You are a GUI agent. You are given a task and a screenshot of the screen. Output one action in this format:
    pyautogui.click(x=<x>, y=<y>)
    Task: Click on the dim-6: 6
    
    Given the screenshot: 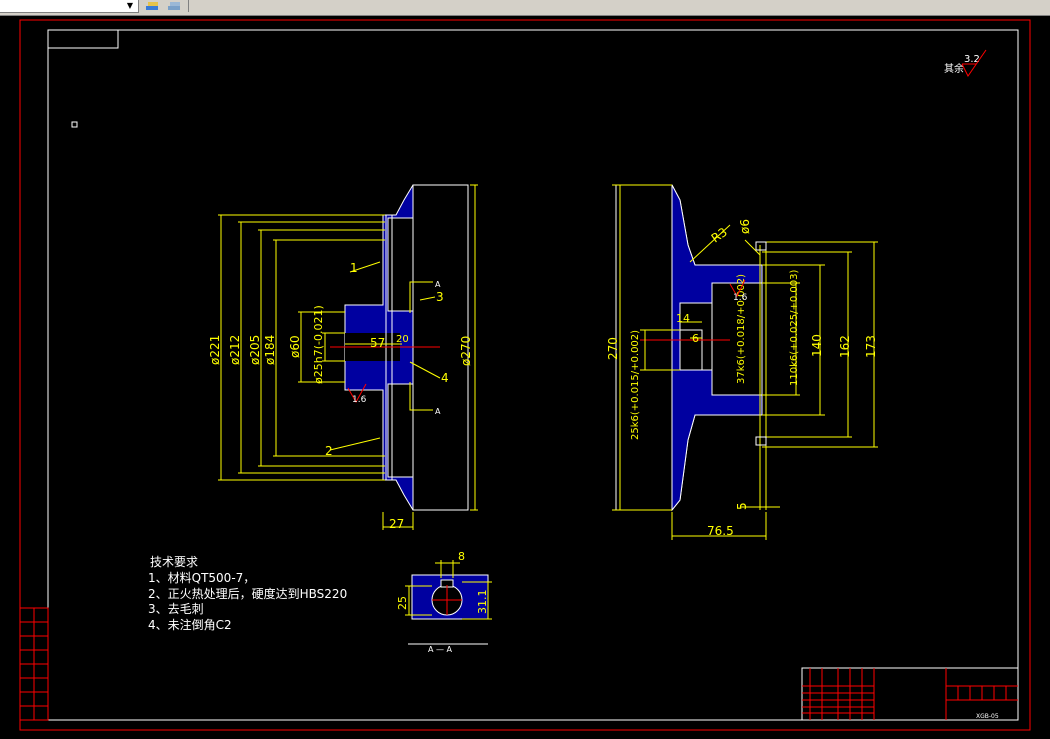 What is the action you would take?
    pyautogui.click(x=695, y=338)
    